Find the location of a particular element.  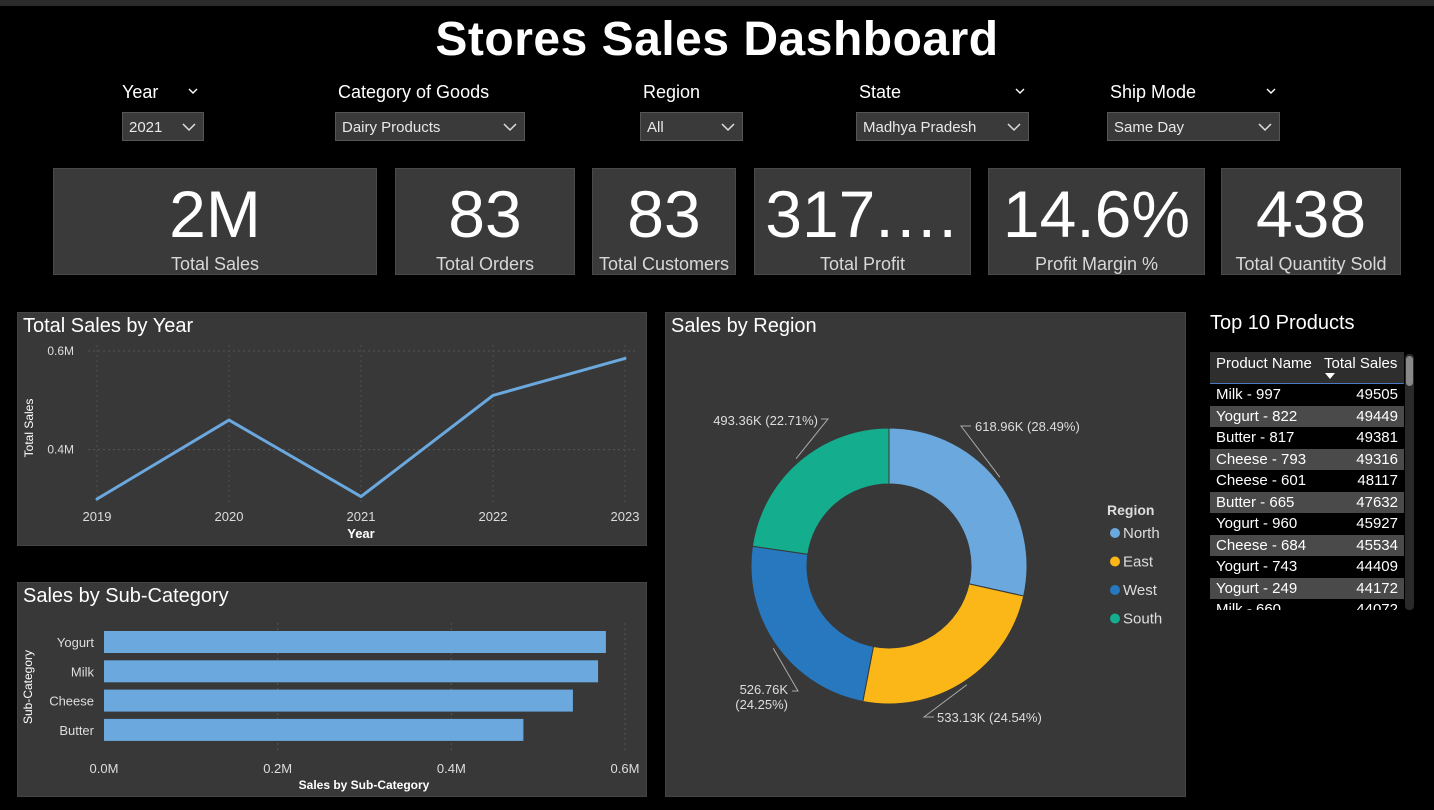

legend-title: Region is located at coordinates (1130, 510).